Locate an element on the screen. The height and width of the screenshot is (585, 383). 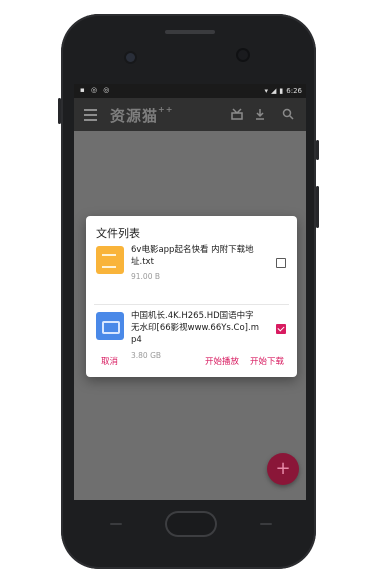
app-logo-text: 资源猫 is located at coordinates (134, 116).